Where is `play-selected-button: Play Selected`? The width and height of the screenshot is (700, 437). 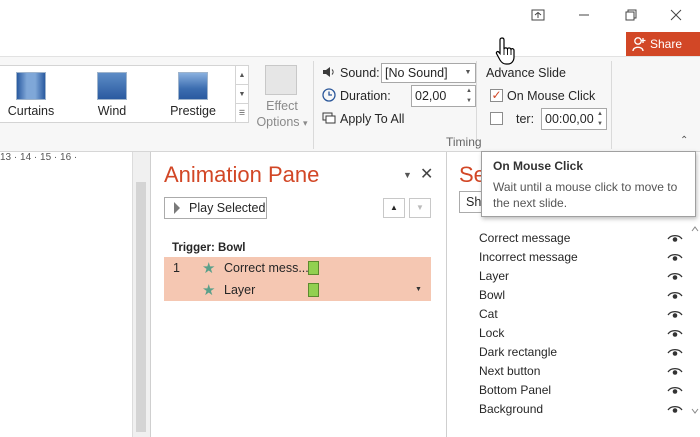
play-selected-button: Play Selected is located at coordinates (215, 208).